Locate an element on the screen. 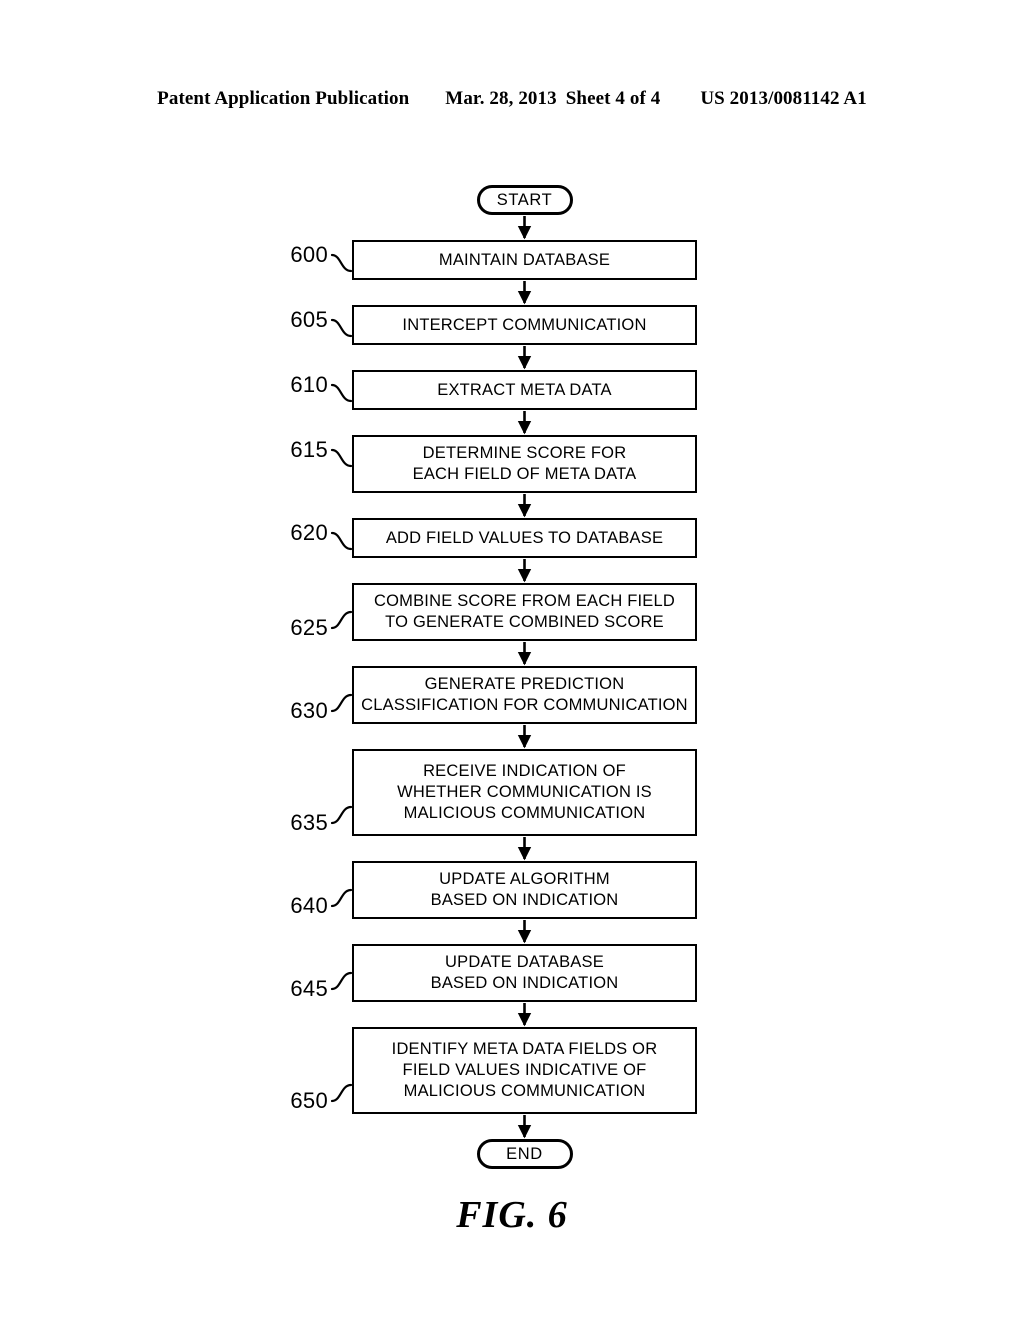  process-step-label: ADD FIELD VALUES TO DATABASE is located at coordinates (524, 537).